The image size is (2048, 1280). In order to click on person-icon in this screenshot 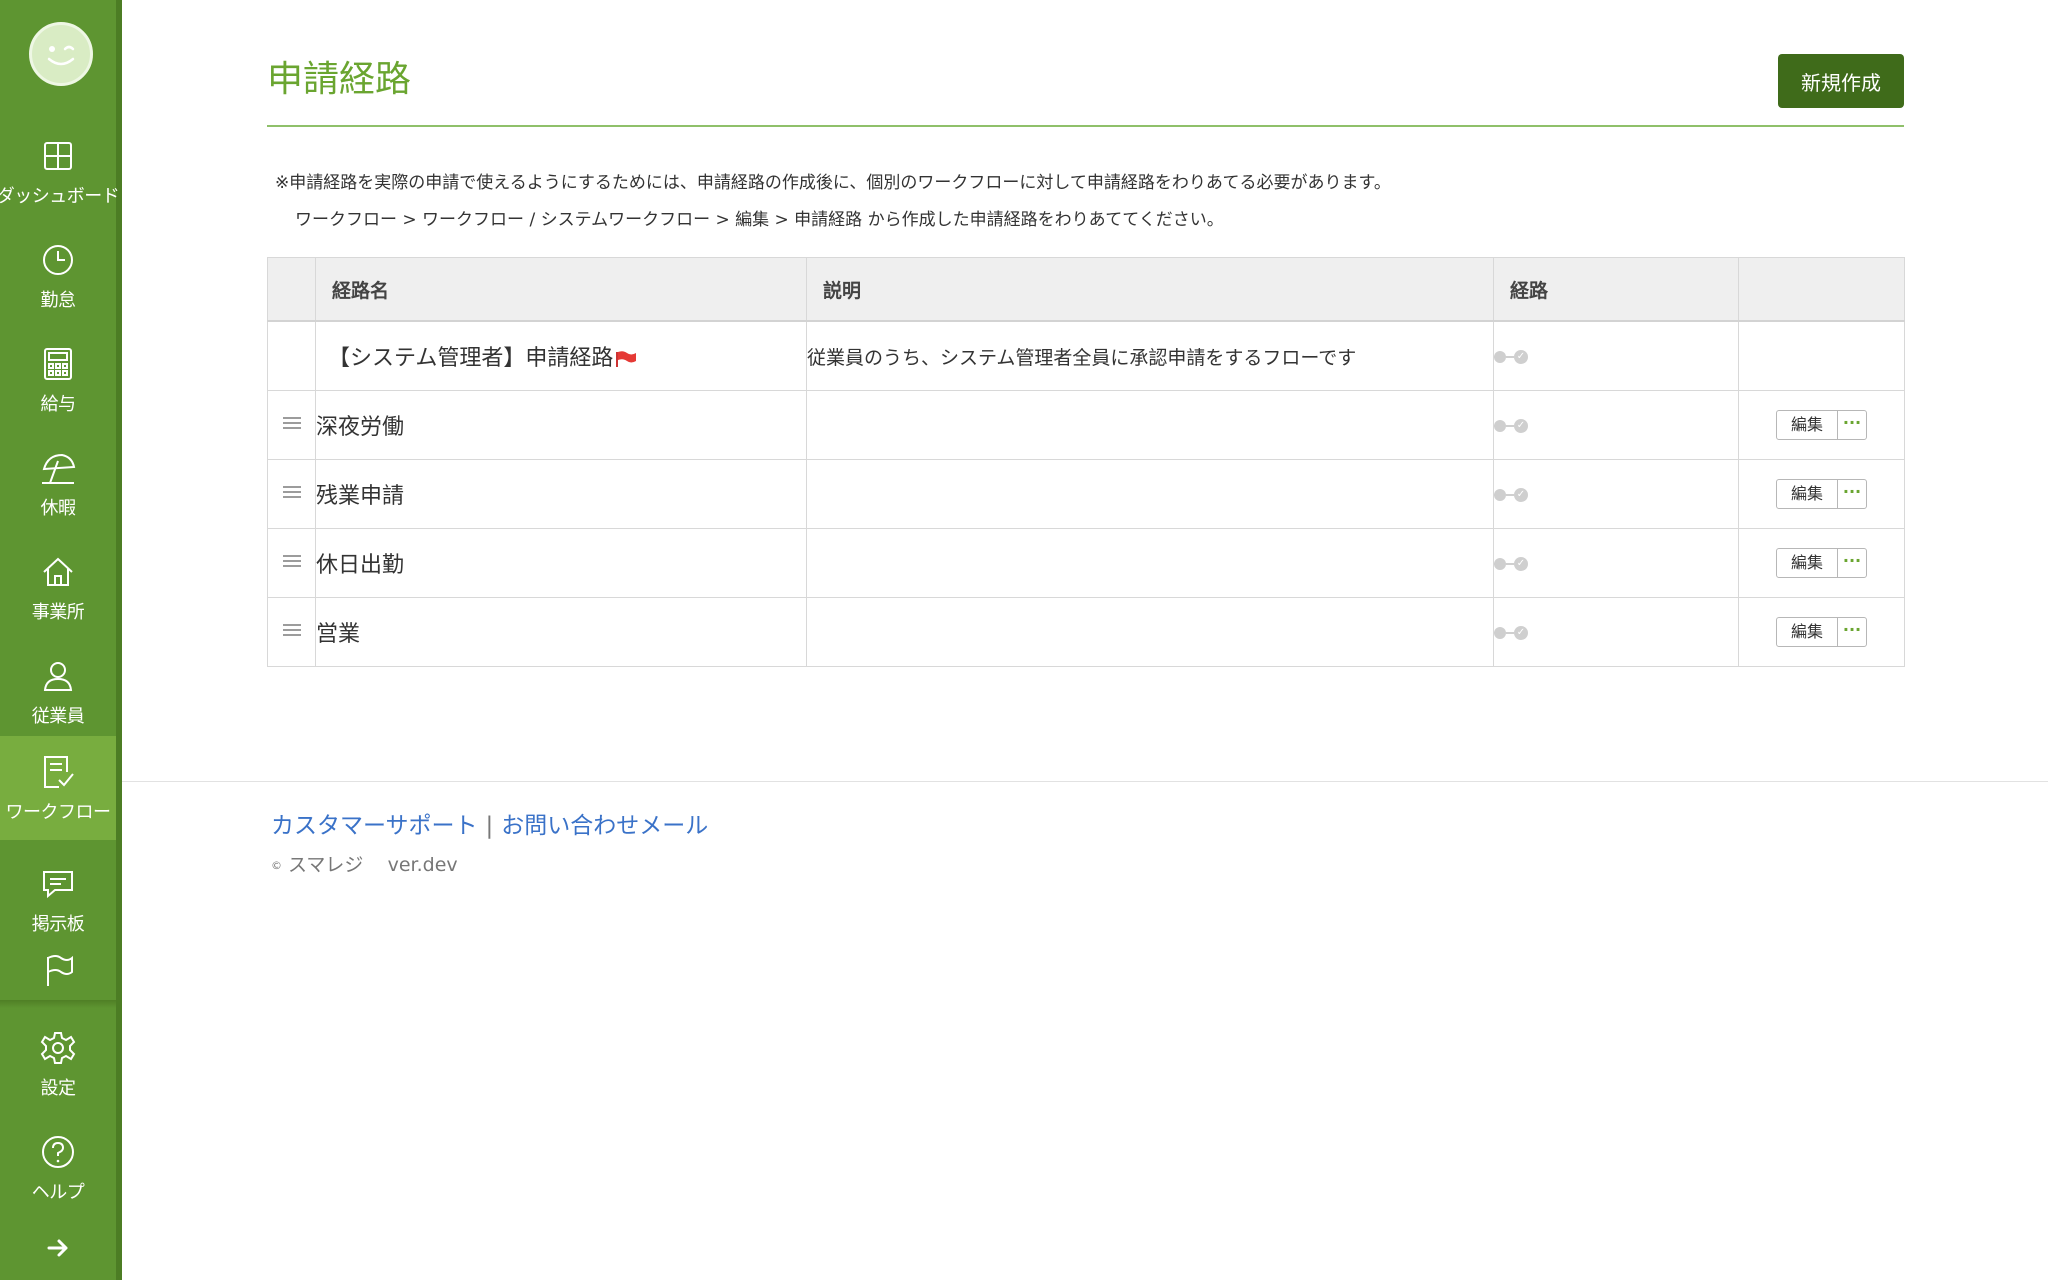, I will do `click(58, 676)`.